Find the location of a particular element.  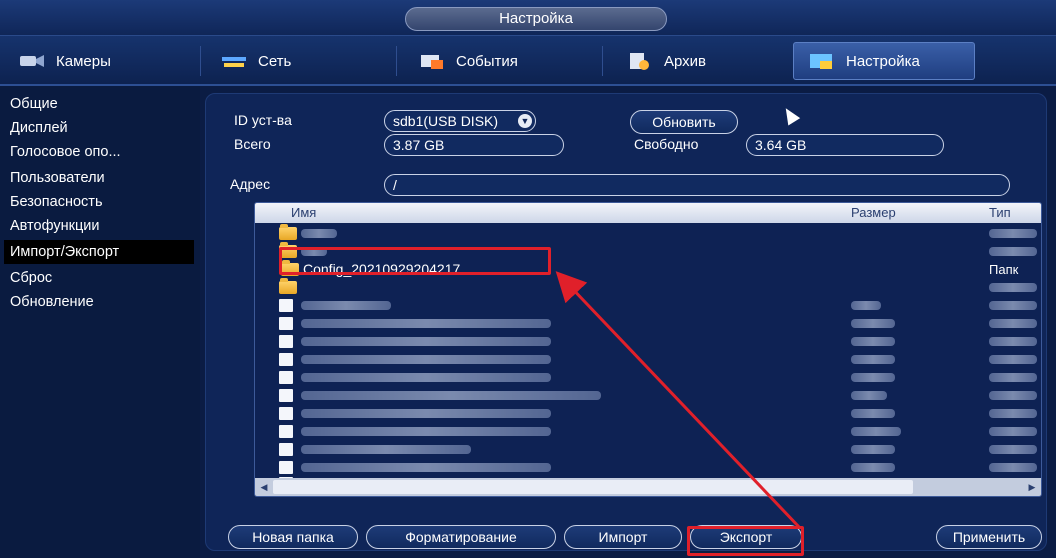

tab-label: Сеть is located at coordinates (275, 61).